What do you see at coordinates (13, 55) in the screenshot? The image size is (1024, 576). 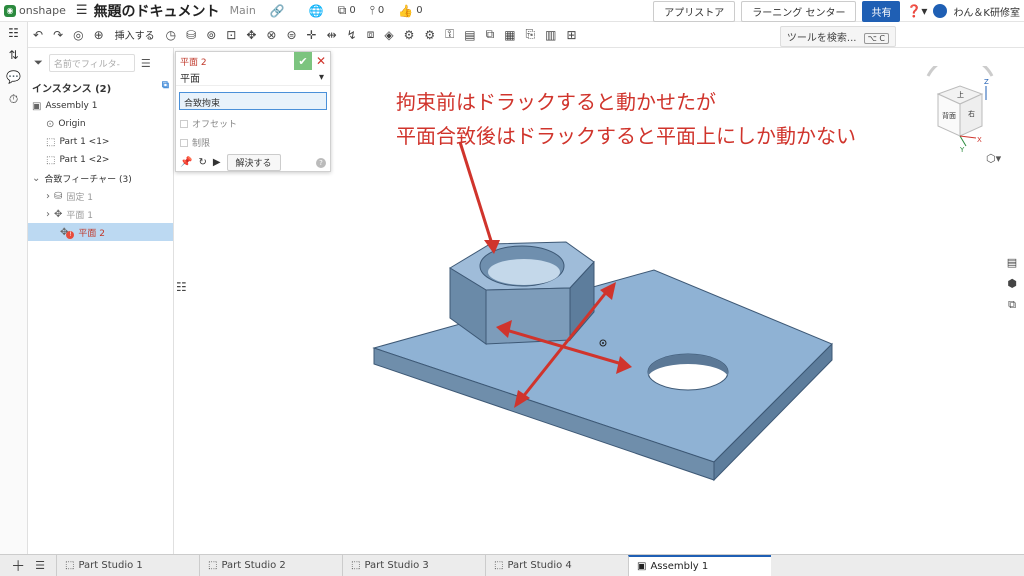 I see `mate-icon: ⇅` at bounding box center [13, 55].